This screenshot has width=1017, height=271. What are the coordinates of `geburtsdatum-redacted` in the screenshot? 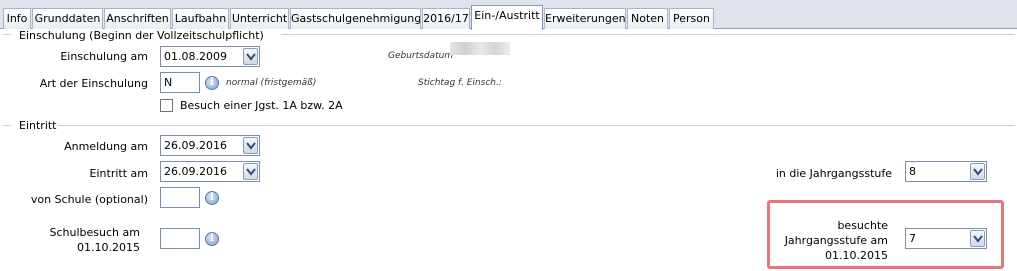 It's located at (480, 48).